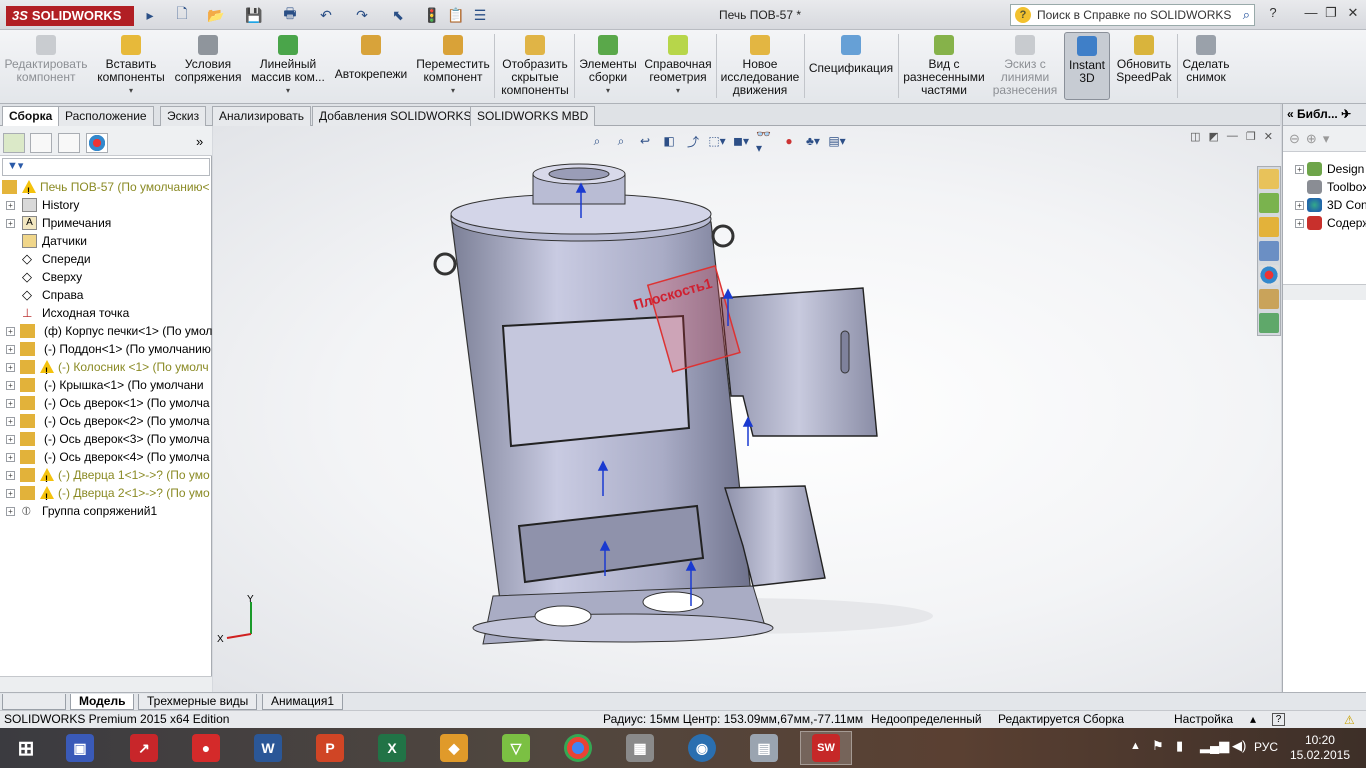 The image size is (1366, 768). Describe the element at coordinates (1144, 66) in the screenshot. I see `update-speedpak-button: Обновить SpeedPak` at that location.